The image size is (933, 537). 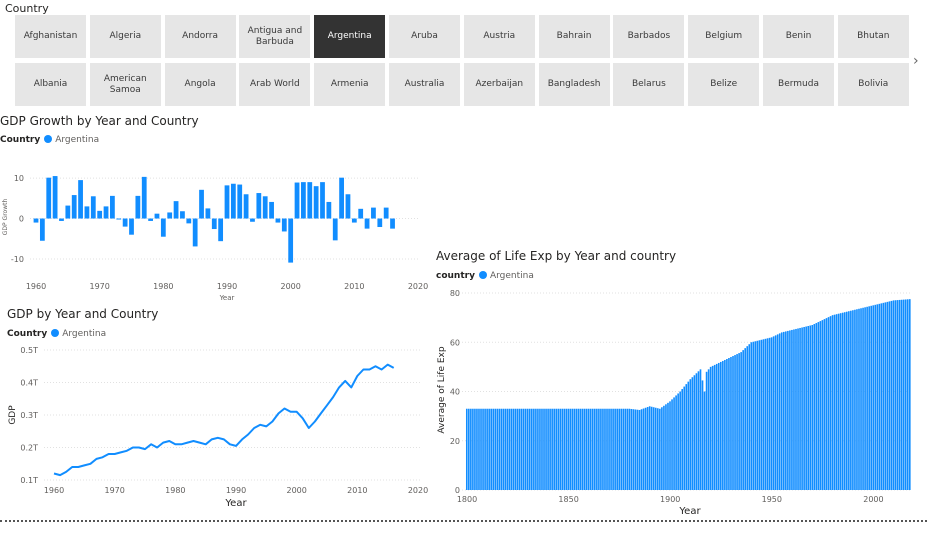 I want to click on x-tick-label: 2020, so click(x=418, y=490).